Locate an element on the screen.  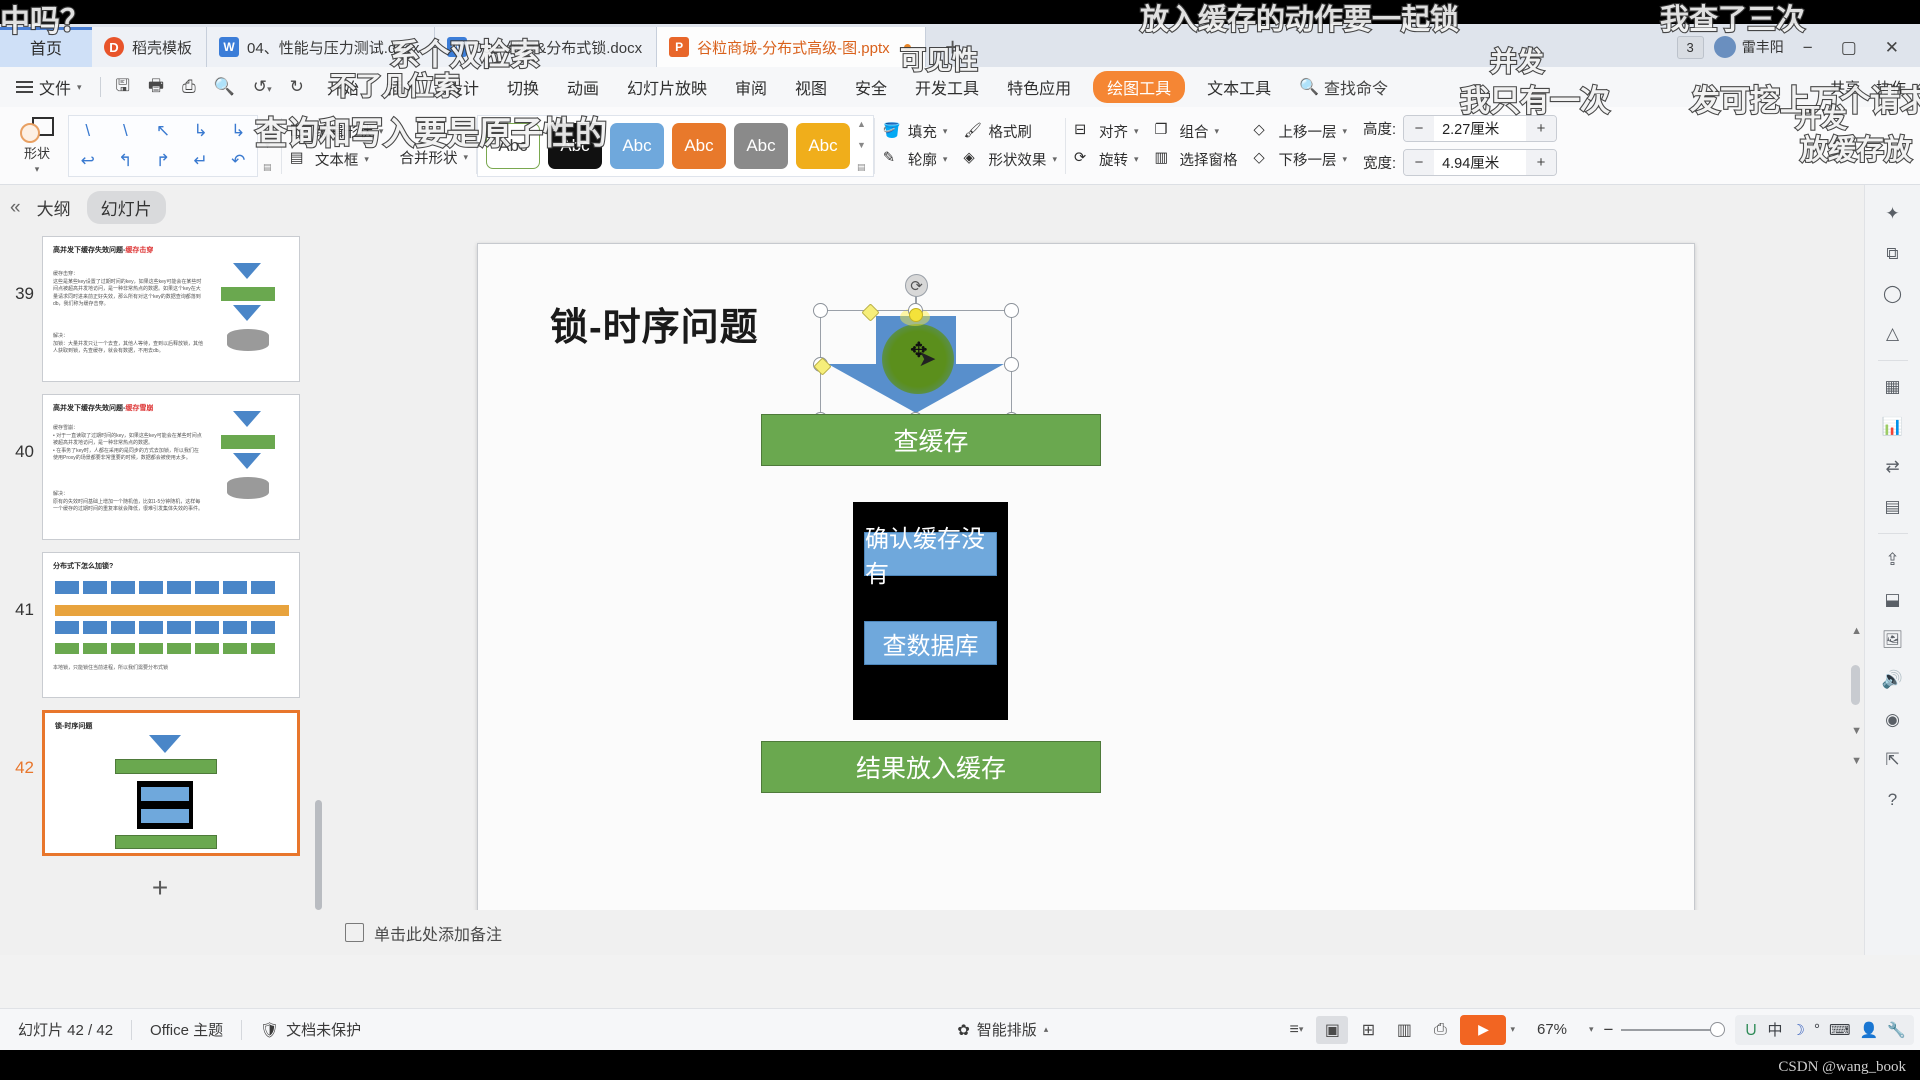
doc-tab-word-04: W 04、性能与压力测试.docx is located at coordinates (321, 47).